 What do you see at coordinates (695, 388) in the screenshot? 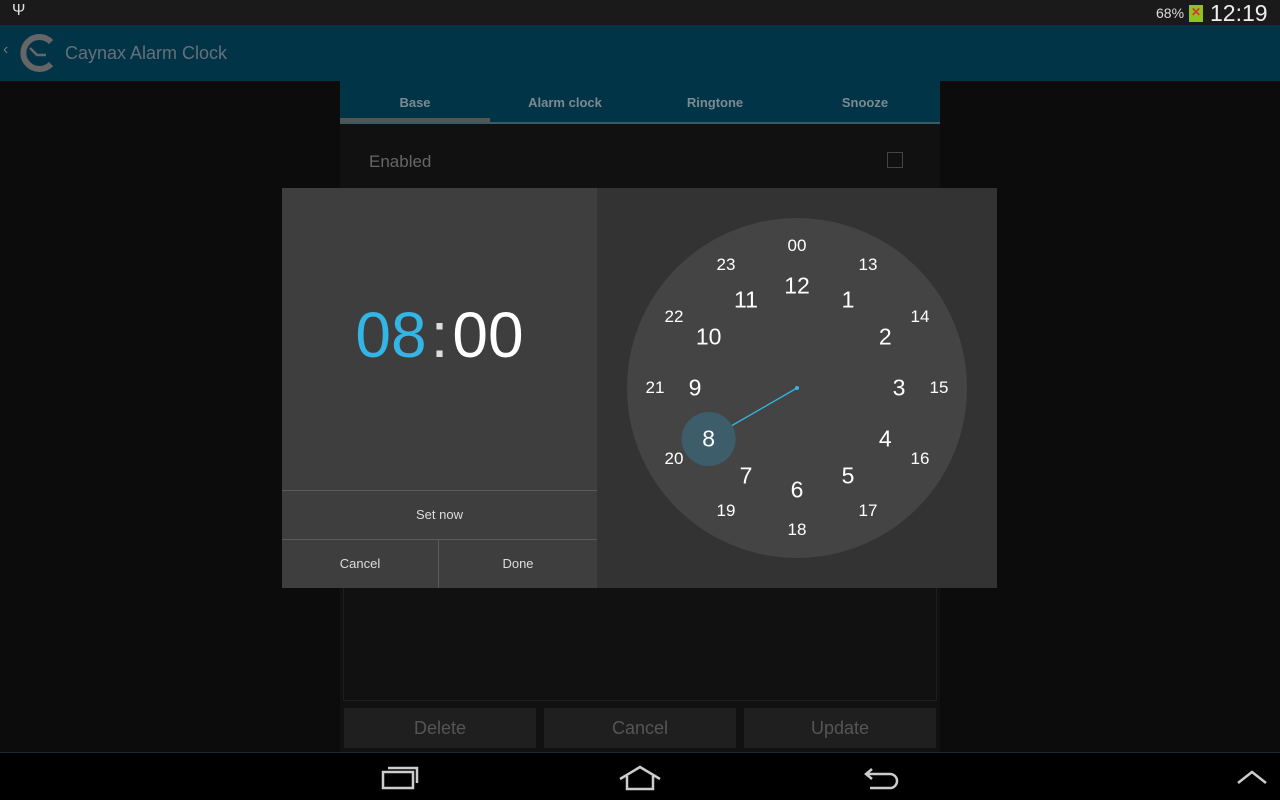
I see `hour-9: 9` at bounding box center [695, 388].